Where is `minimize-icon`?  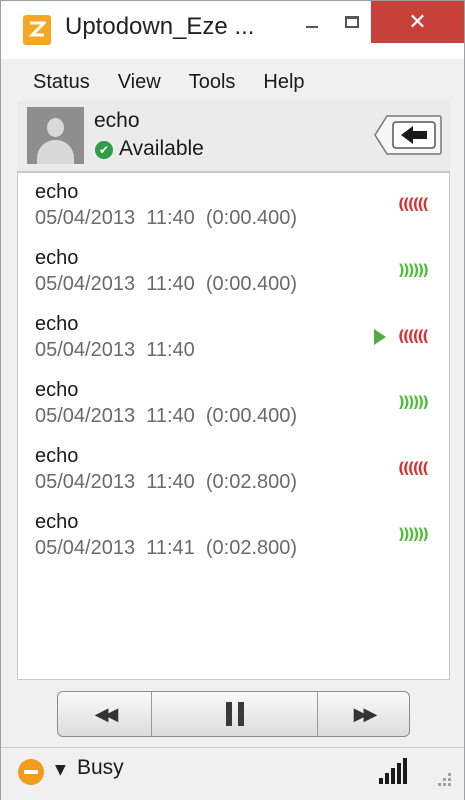 minimize-icon is located at coordinates (312, 27).